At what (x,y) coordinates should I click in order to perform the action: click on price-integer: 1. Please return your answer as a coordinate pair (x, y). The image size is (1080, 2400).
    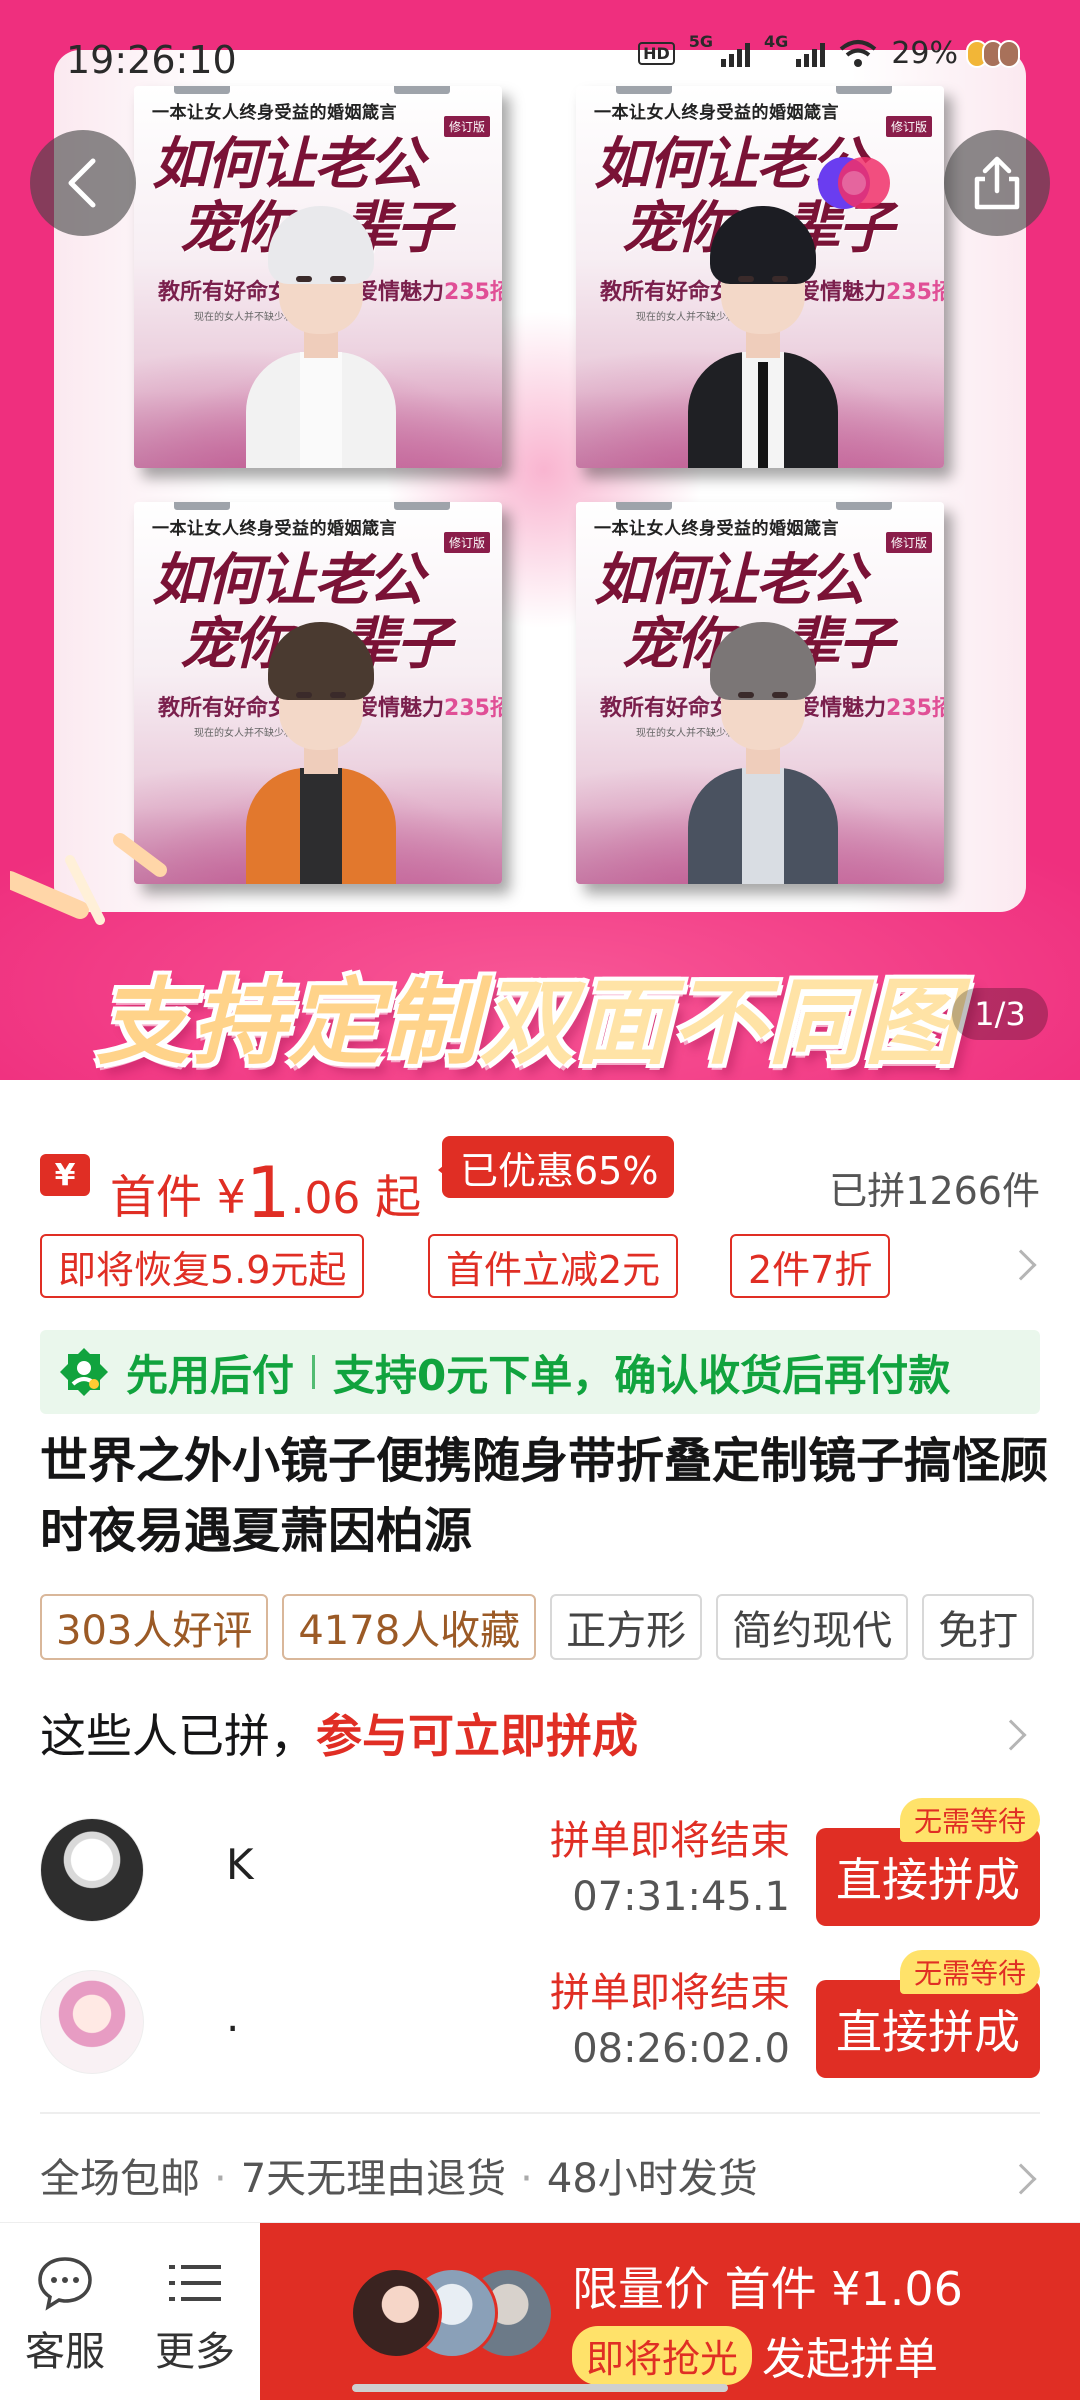
    Looking at the image, I should click on (268, 1193).